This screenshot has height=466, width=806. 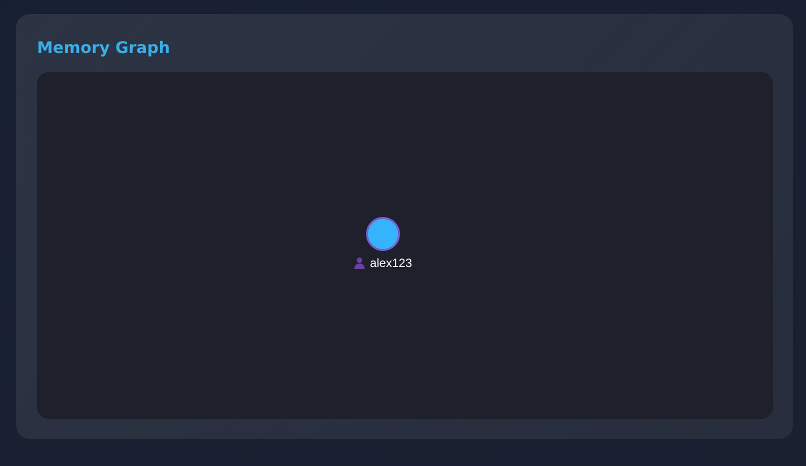 I want to click on graph-node, so click(x=383, y=234).